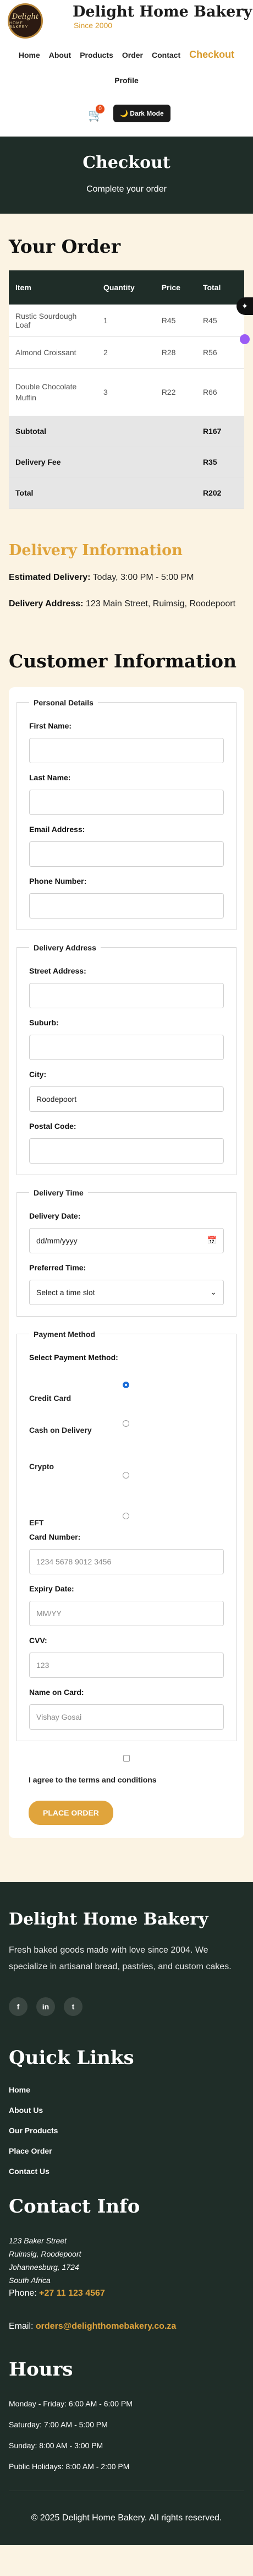  I want to click on contact-info-title: Contact Info, so click(74, 2206).